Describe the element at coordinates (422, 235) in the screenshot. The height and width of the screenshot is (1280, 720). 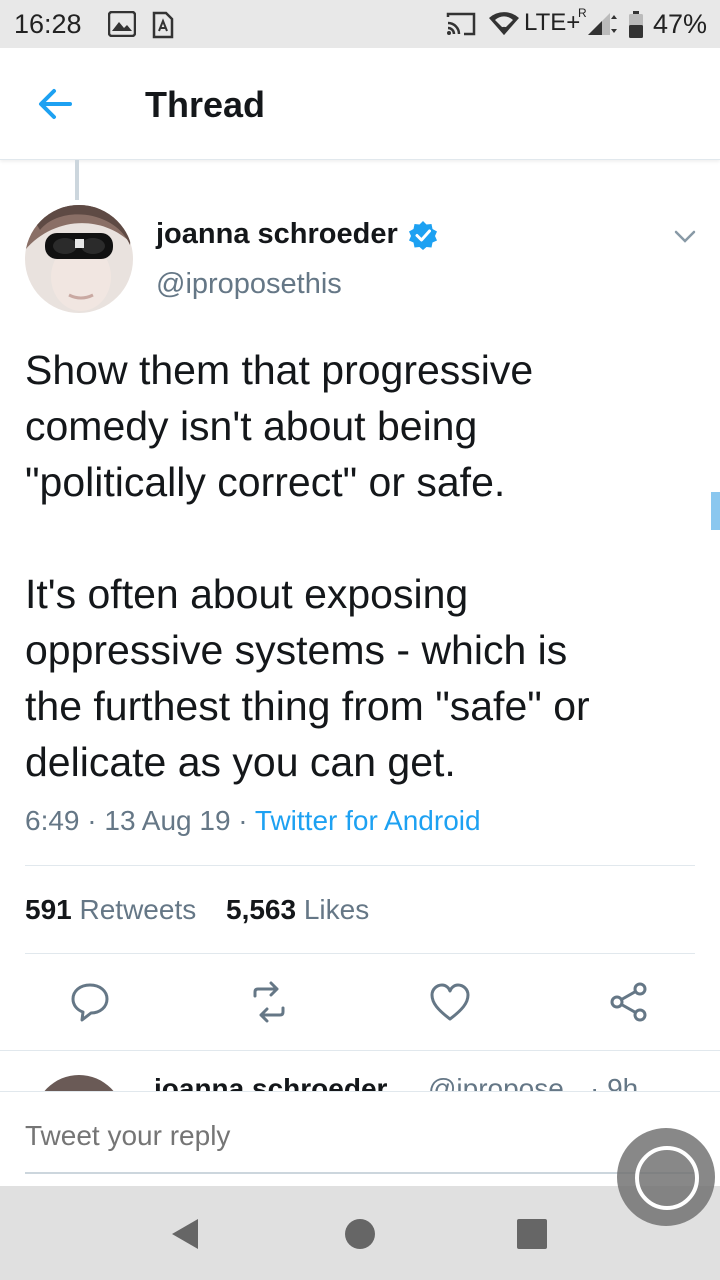
I see `verified-badge-icon` at that location.